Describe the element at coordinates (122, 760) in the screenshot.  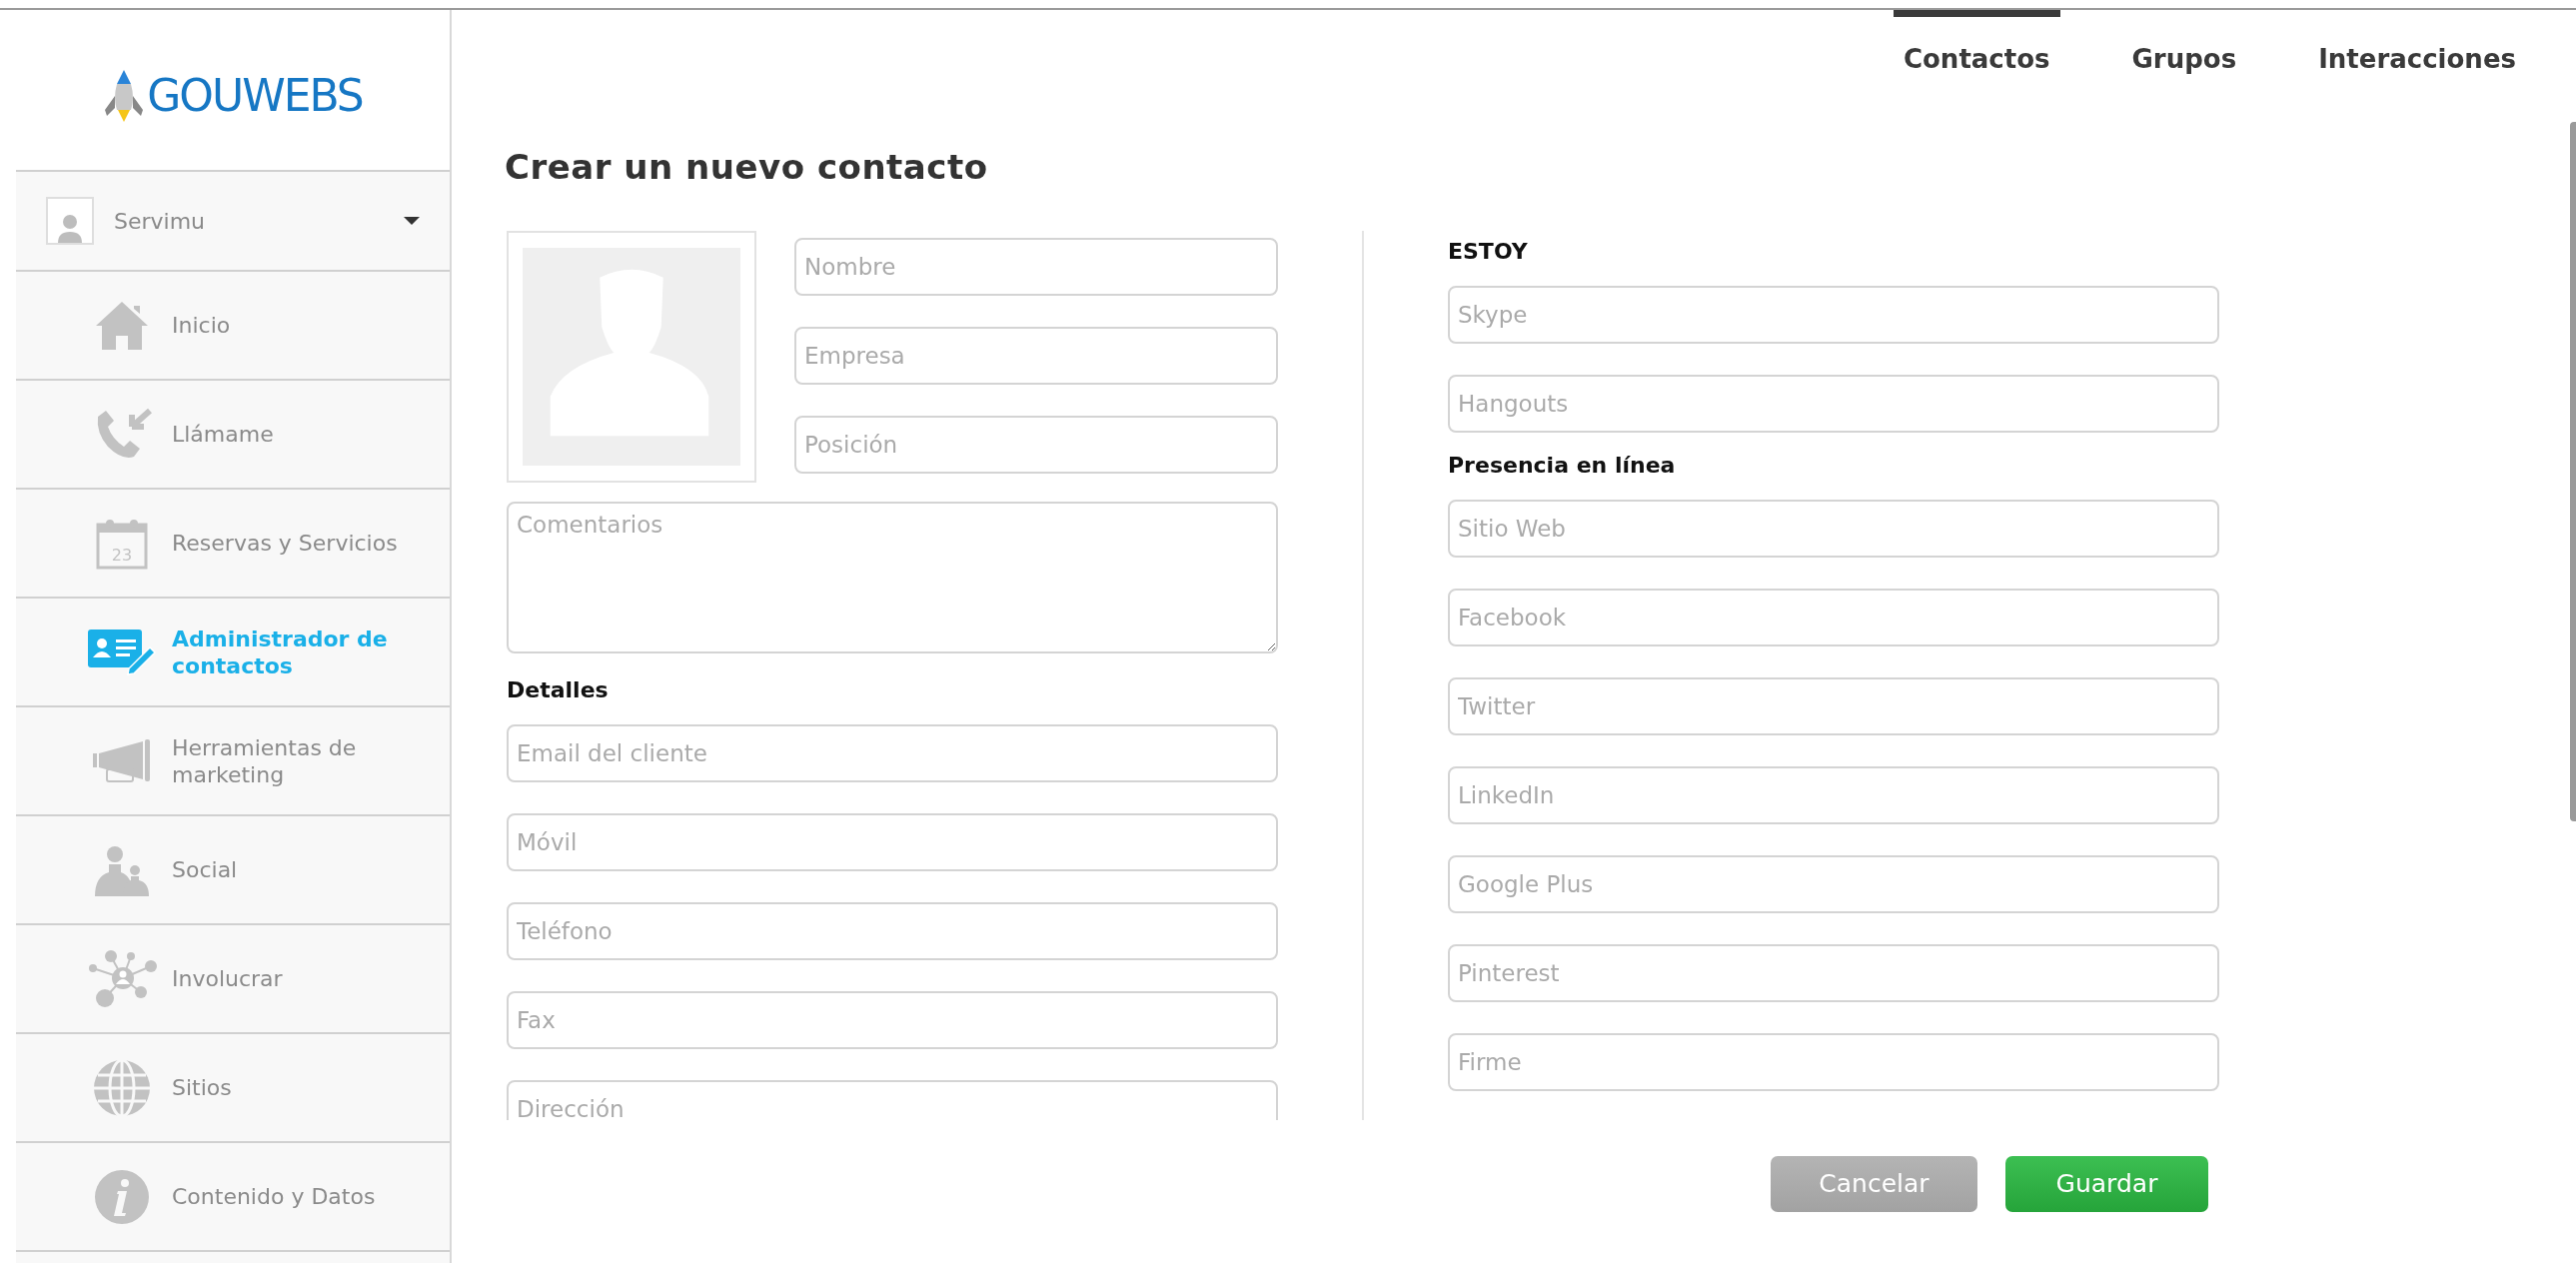
I see `megaphone-icon` at that location.